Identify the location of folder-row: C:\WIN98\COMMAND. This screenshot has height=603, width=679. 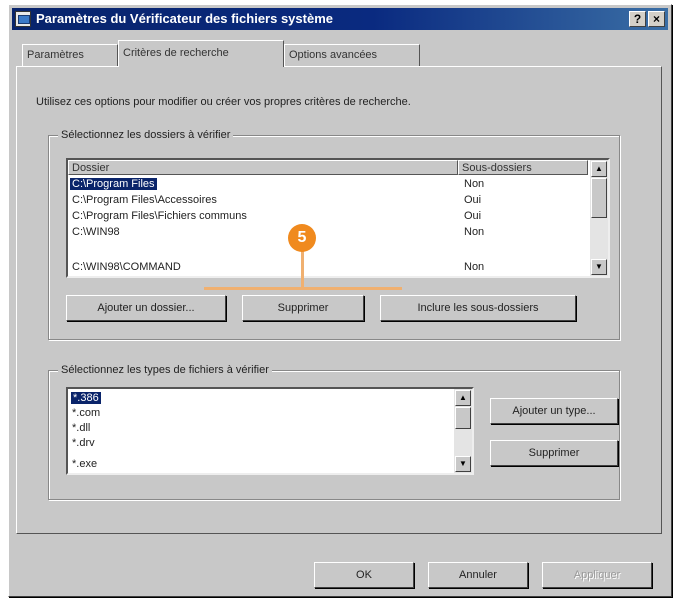
(126, 267).